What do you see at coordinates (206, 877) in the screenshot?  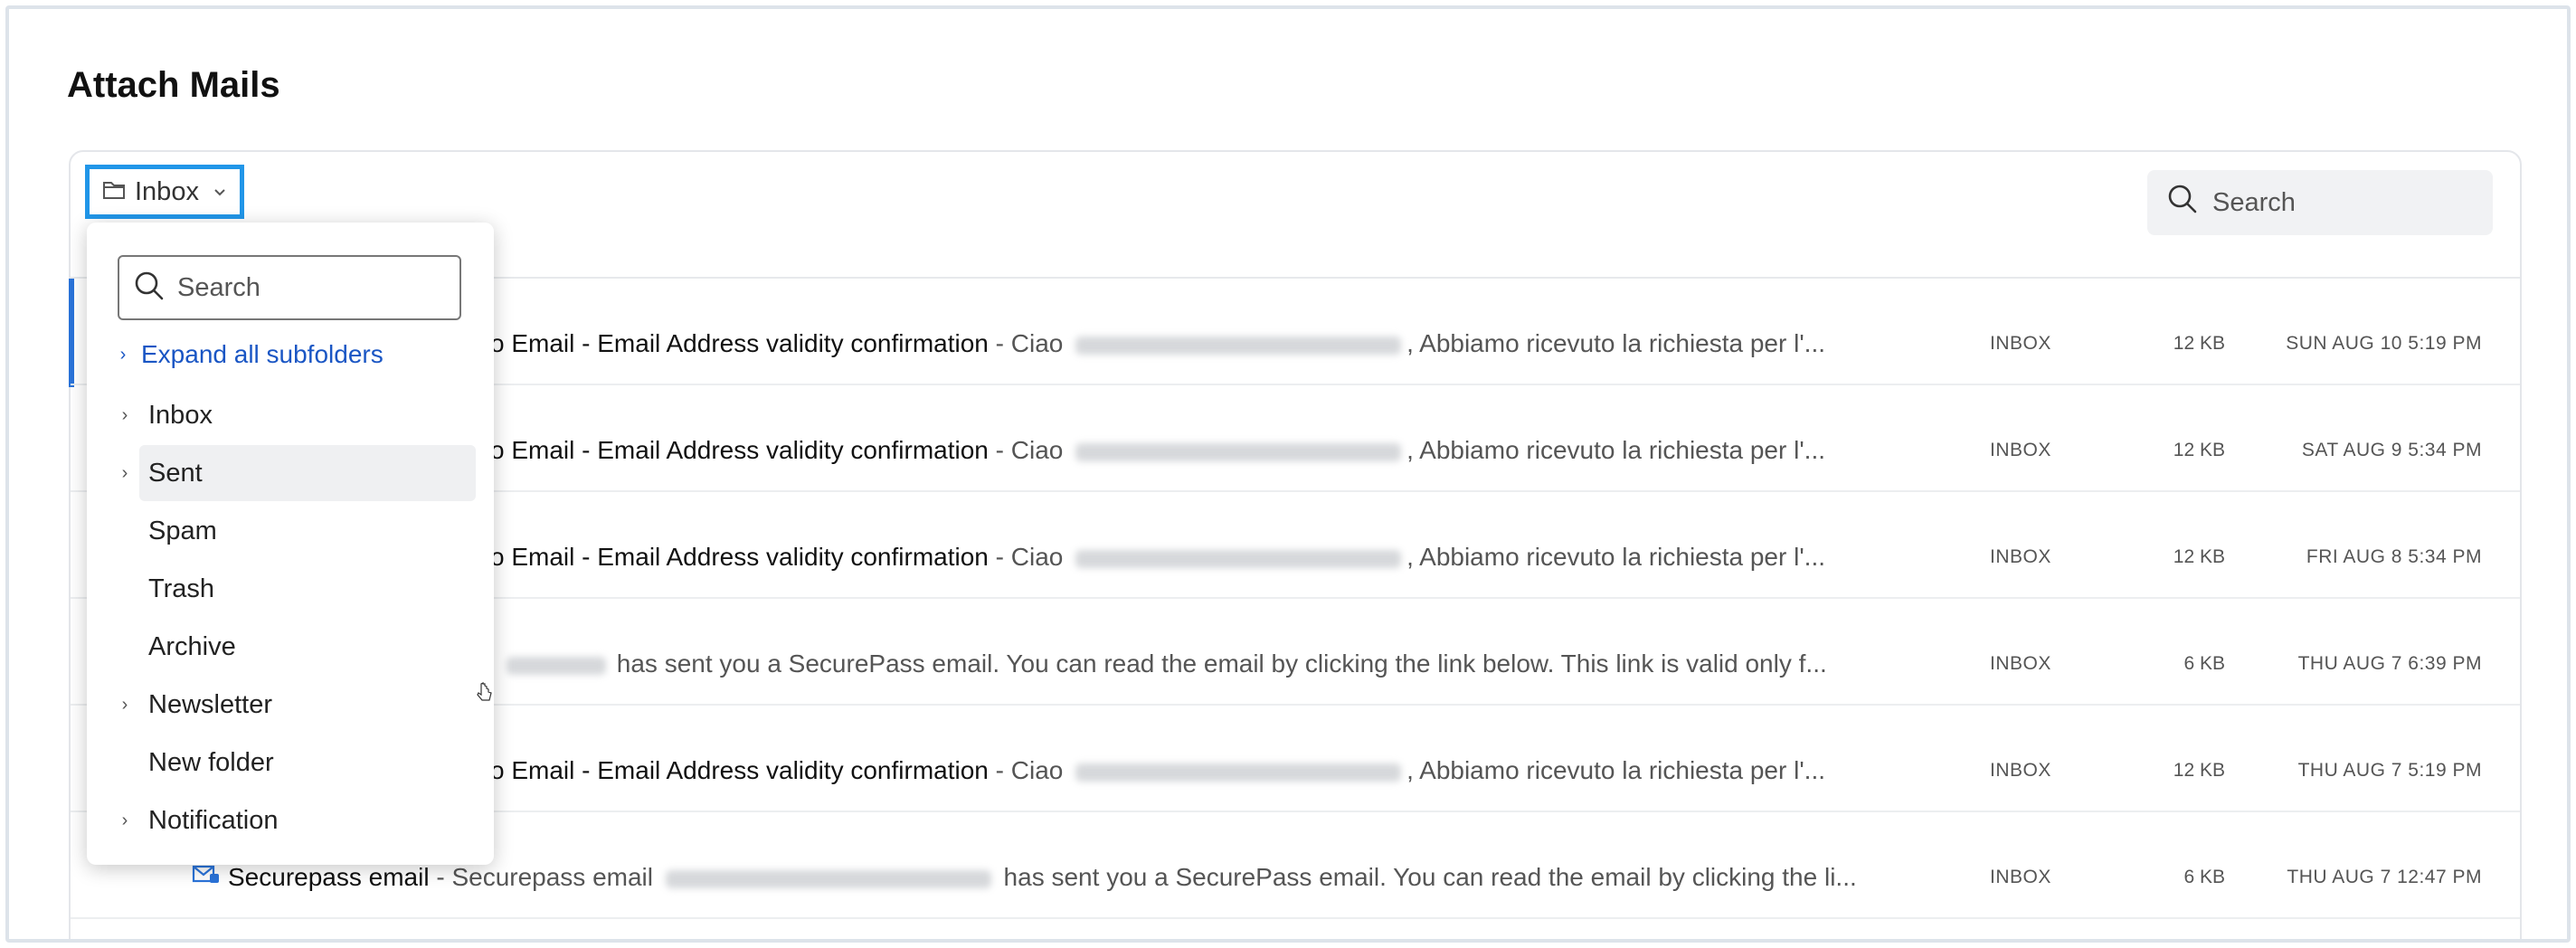 I see `securepass-envelope-icon` at bounding box center [206, 877].